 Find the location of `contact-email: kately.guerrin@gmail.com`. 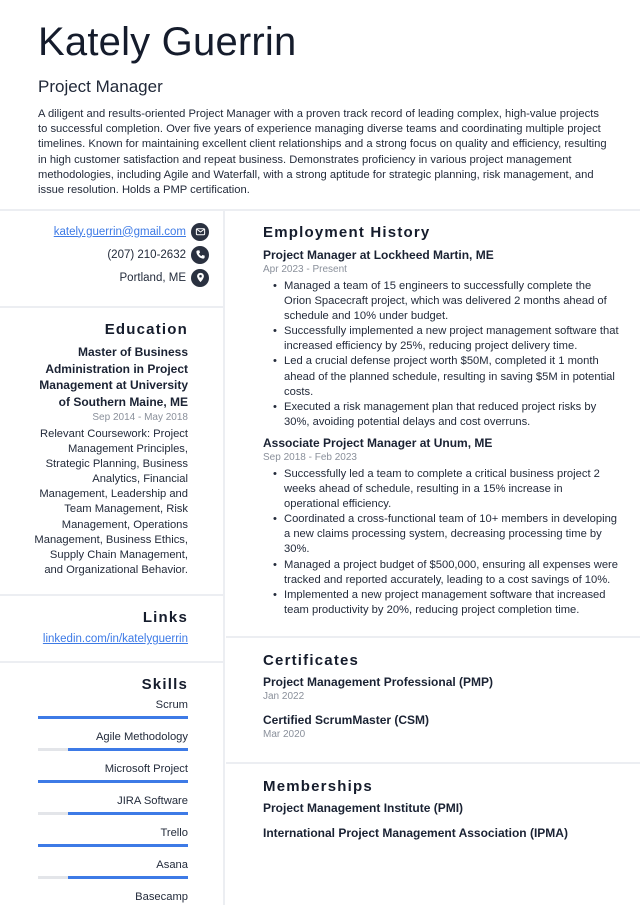

contact-email: kately.guerrin@gmail.com is located at coordinates (119, 231).